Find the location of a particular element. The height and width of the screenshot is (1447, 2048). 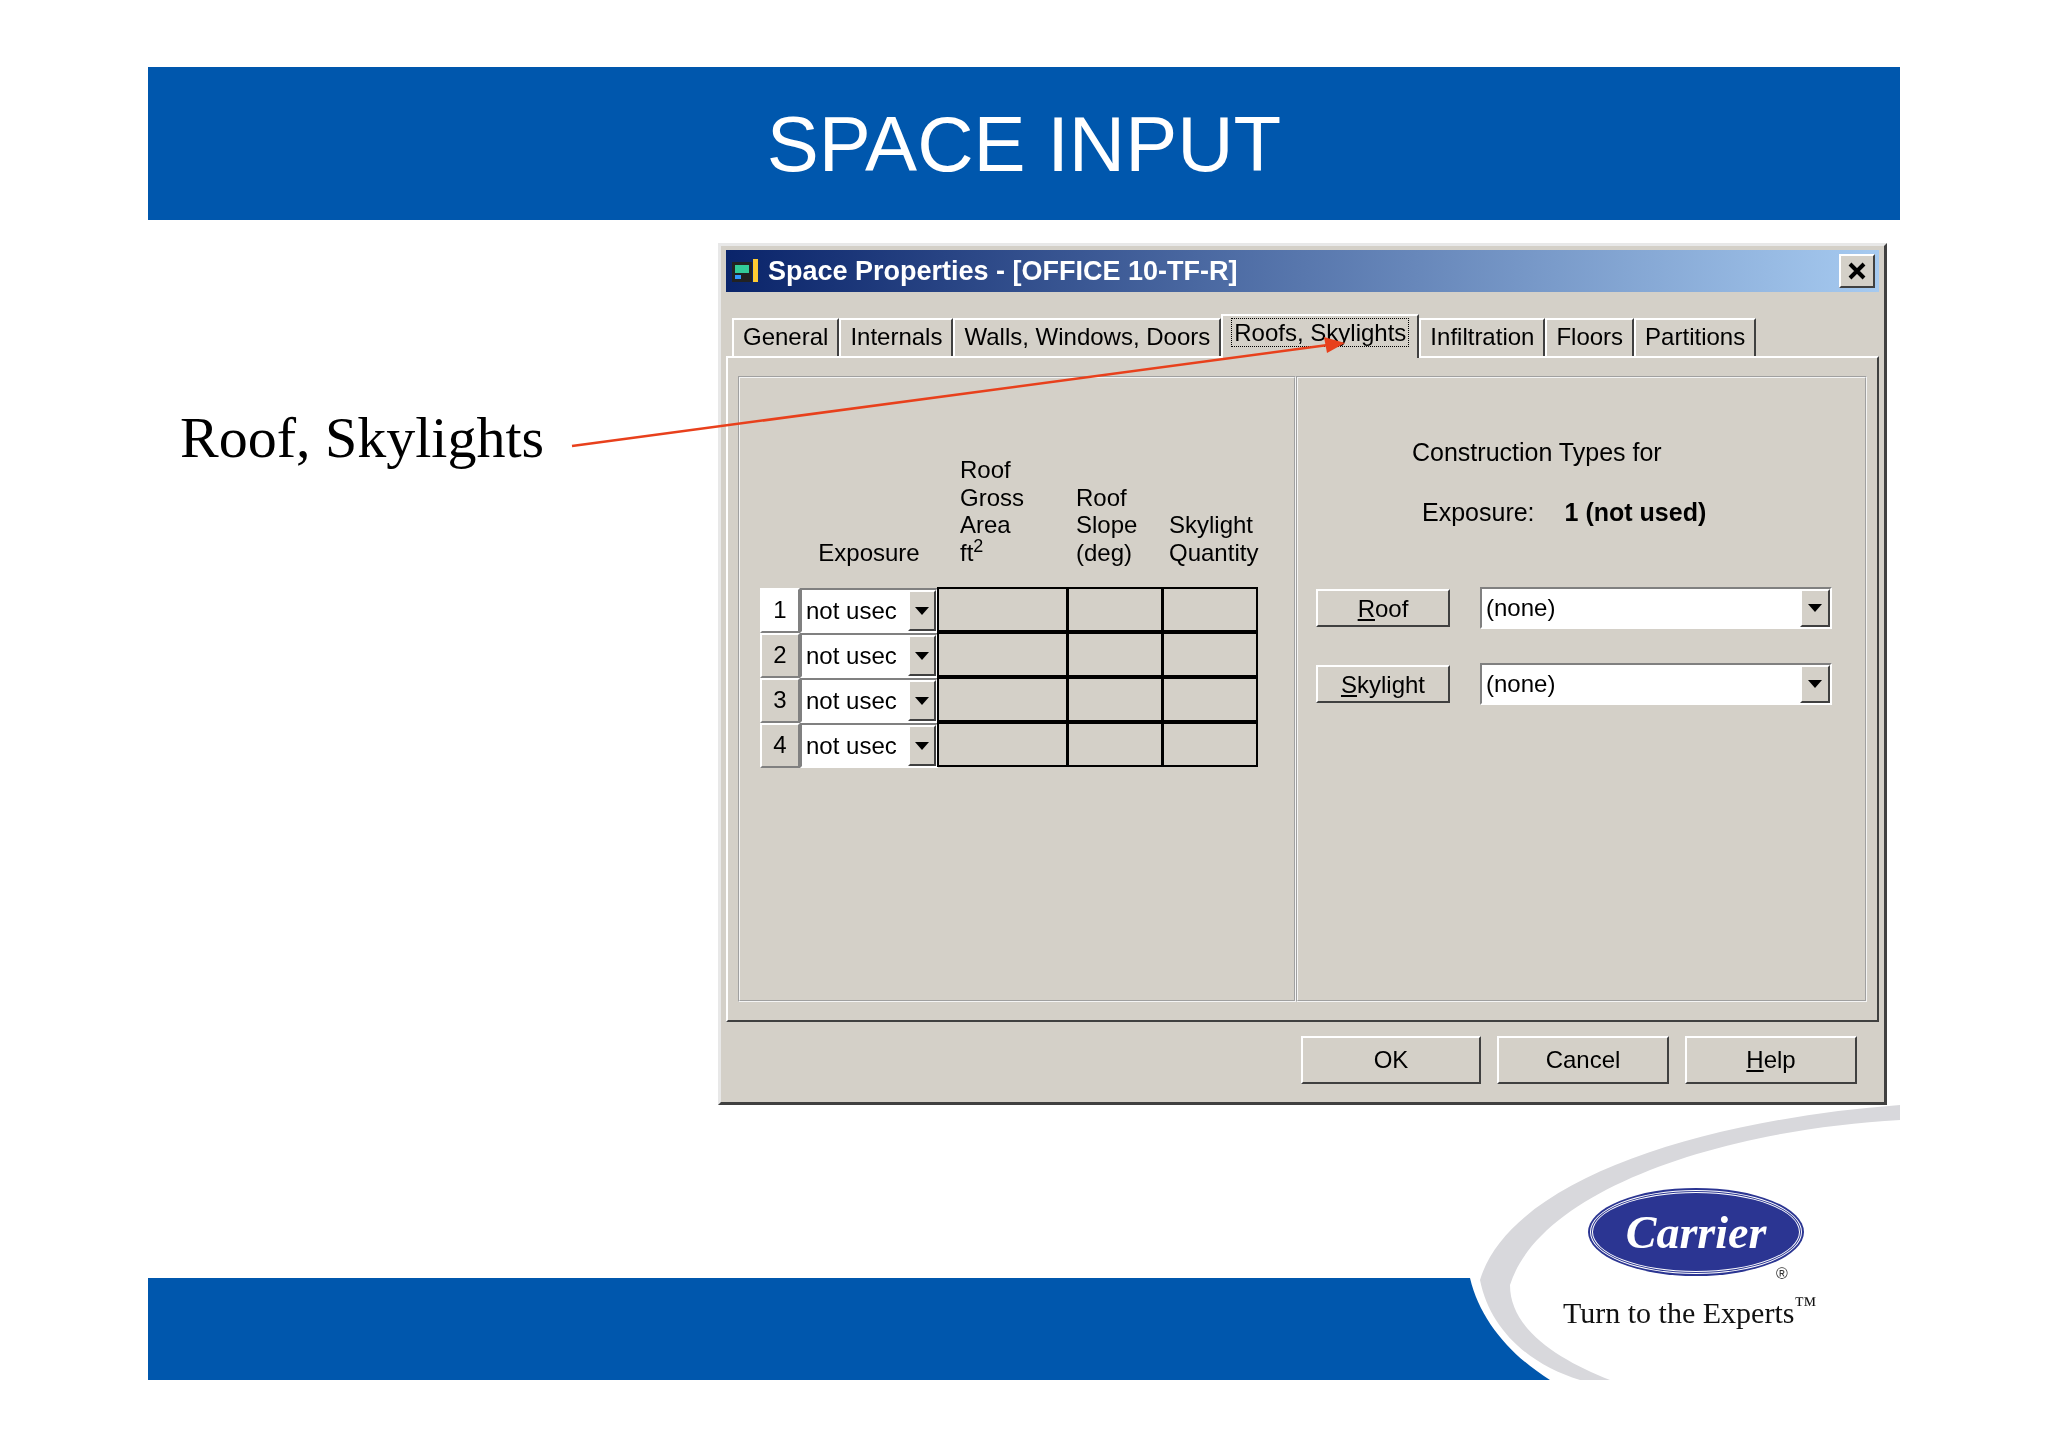

field-label: Exposure: is located at coordinates (1478, 512).